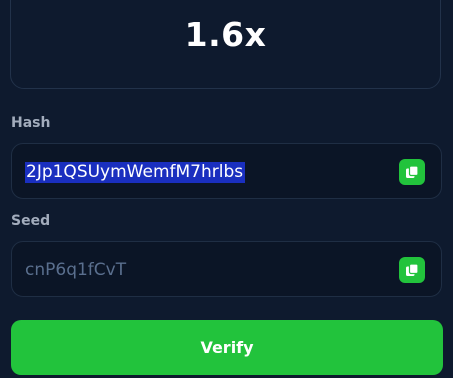 This screenshot has width=453, height=378. I want to click on seed-label: Seed, so click(31, 221).